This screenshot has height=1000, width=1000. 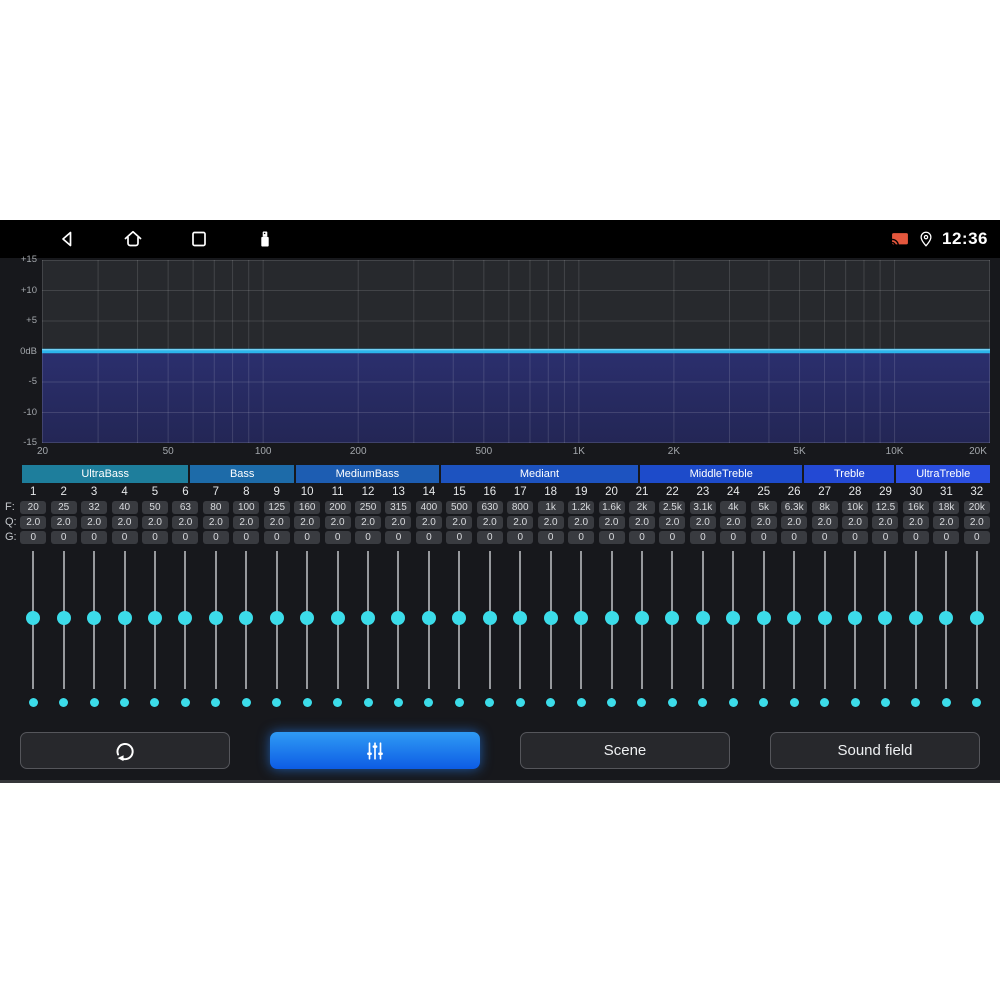 I want to click on home-icon, so click(x=133, y=239).